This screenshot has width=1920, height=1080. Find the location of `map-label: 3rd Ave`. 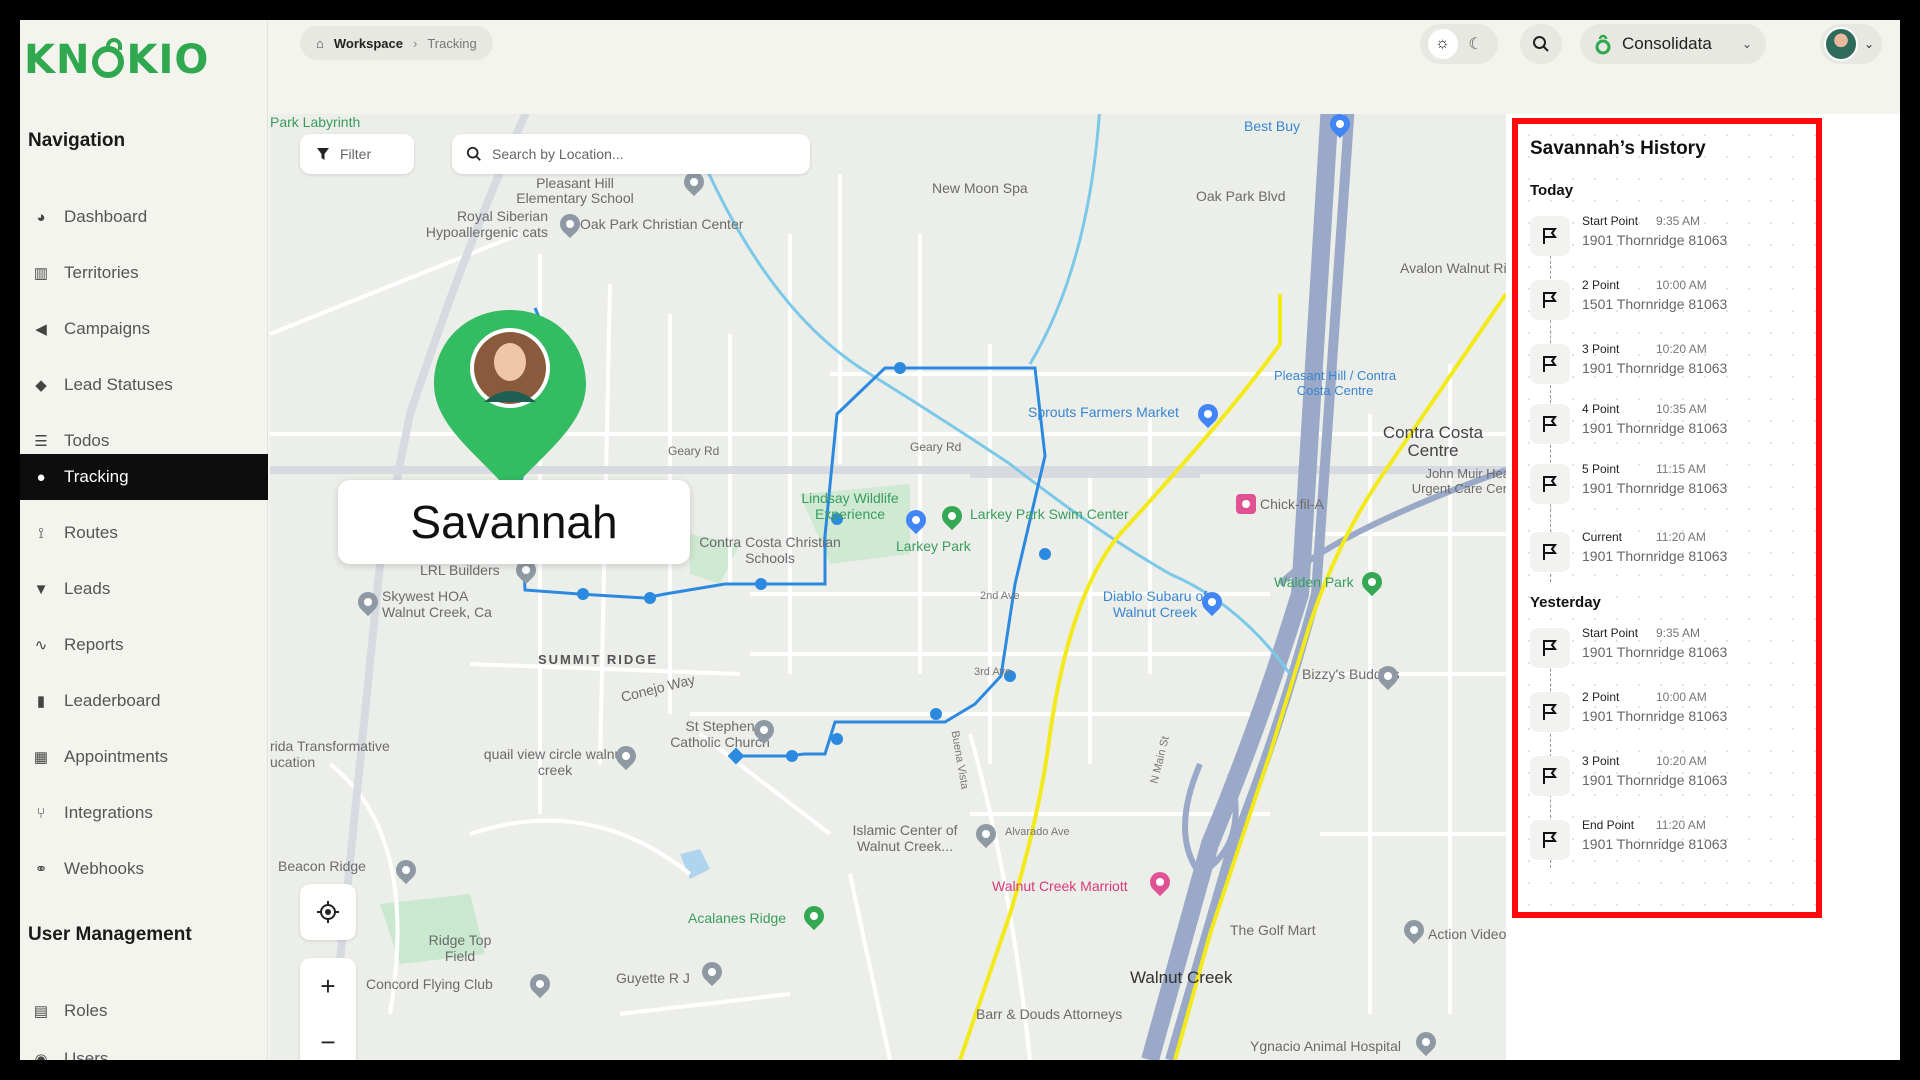

map-label: 3rd Ave is located at coordinates (993, 672).